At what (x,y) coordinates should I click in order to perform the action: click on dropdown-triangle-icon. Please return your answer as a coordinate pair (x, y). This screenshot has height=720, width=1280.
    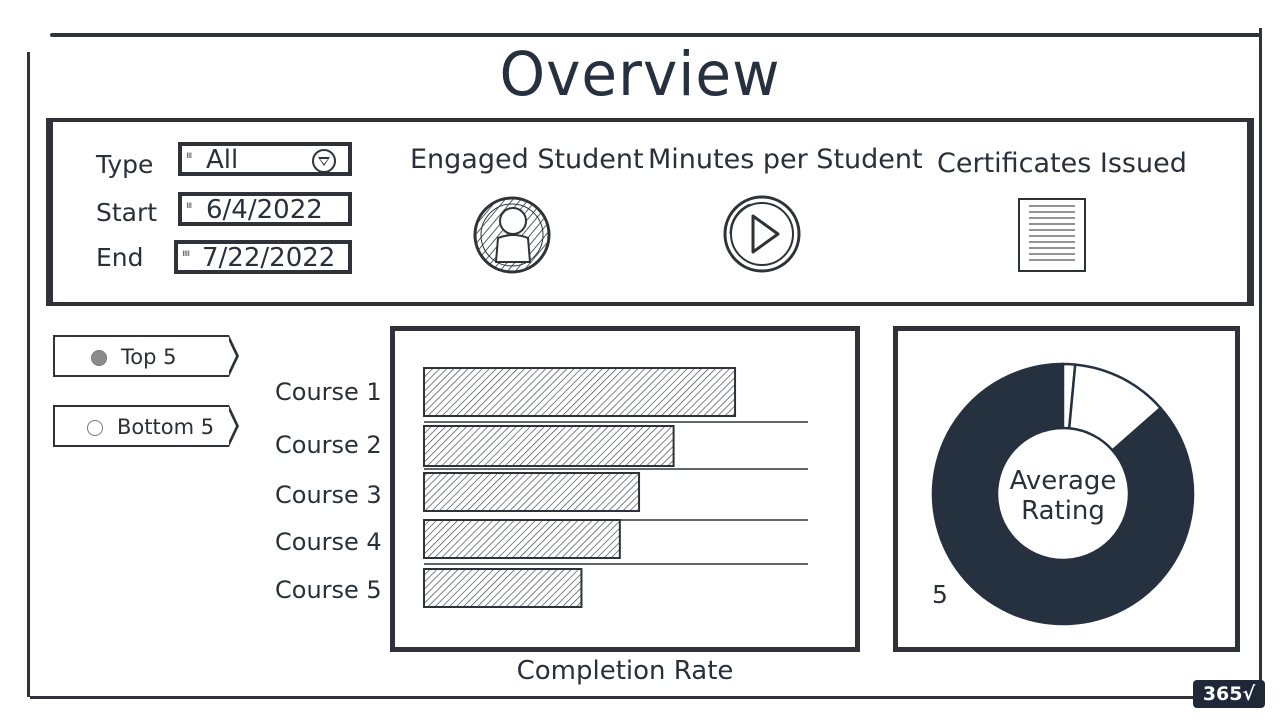
    Looking at the image, I should click on (324, 161).